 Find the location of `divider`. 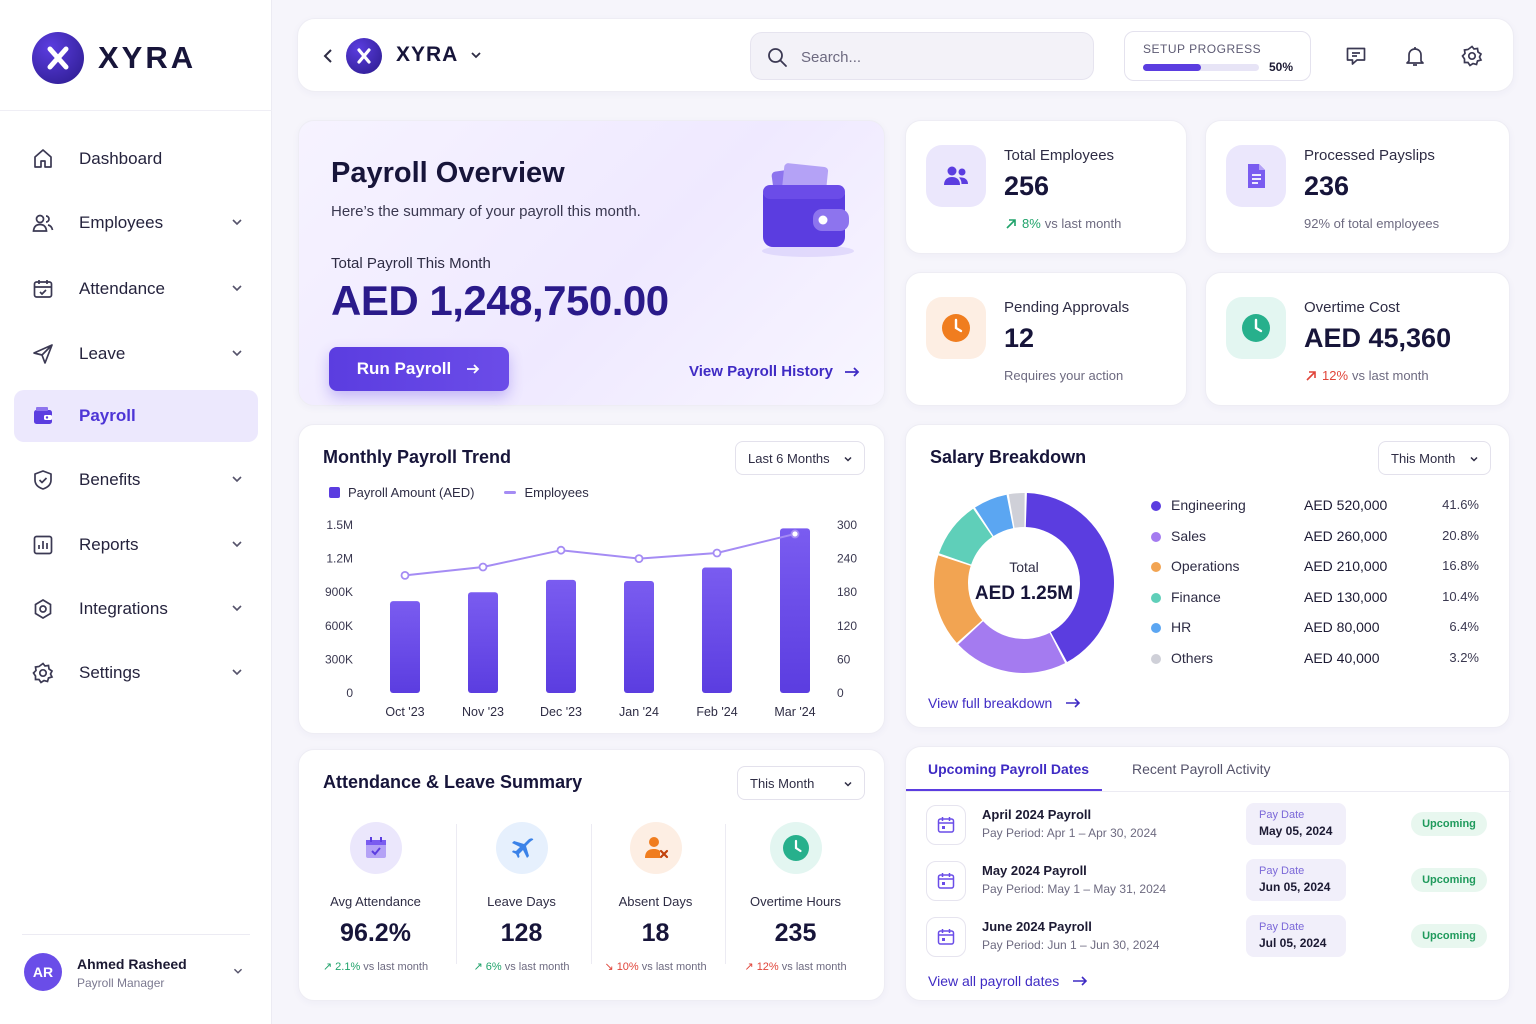

divider is located at coordinates (725, 894).